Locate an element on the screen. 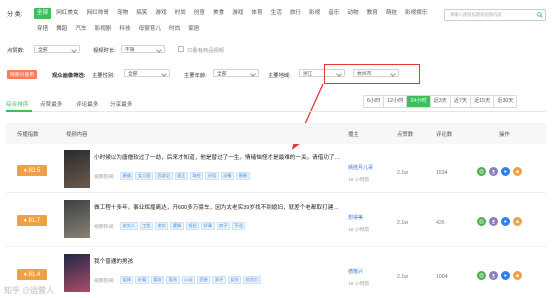 The width and height of the screenshot is (554, 298). hot-word-tag: 好事 is located at coordinates (208, 226).